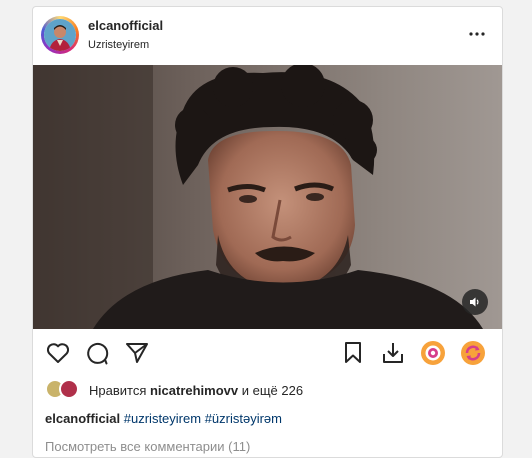 The image size is (532, 458). I want to click on post-subtitle: Uzristeyirem, so click(118, 45).